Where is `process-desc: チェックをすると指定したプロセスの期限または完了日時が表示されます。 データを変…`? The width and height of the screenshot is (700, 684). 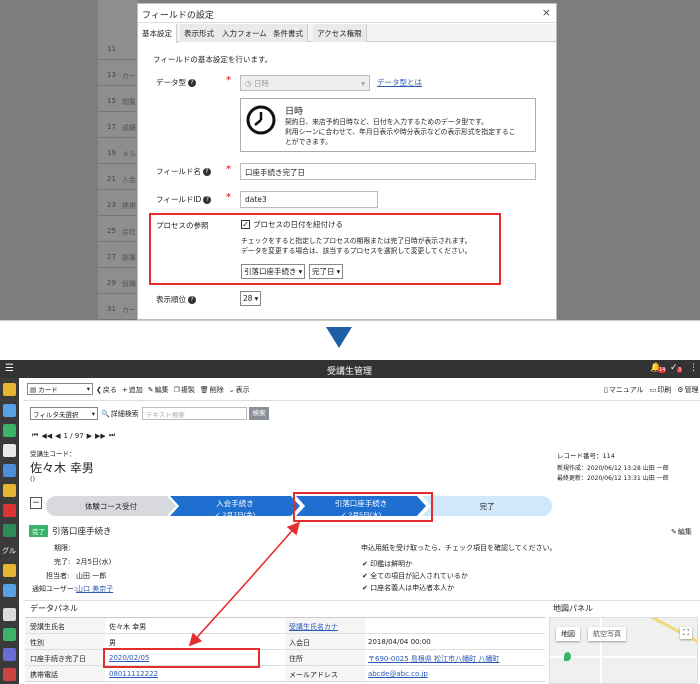 process-desc: チェックをすると指定したプロセスの期限または完了日時が表示されます。 データを変… is located at coordinates (356, 246).